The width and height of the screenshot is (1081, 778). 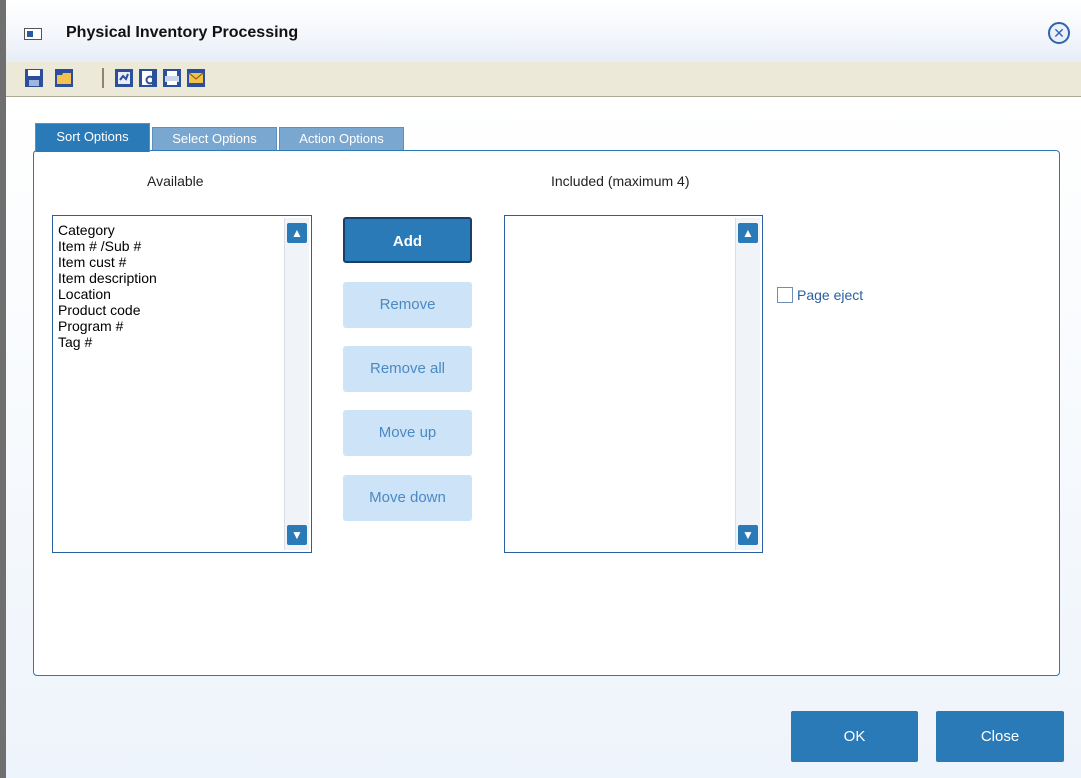 What do you see at coordinates (64, 78) in the screenshot?
I see `open-folder-icon` at bounding box center [64, 78].